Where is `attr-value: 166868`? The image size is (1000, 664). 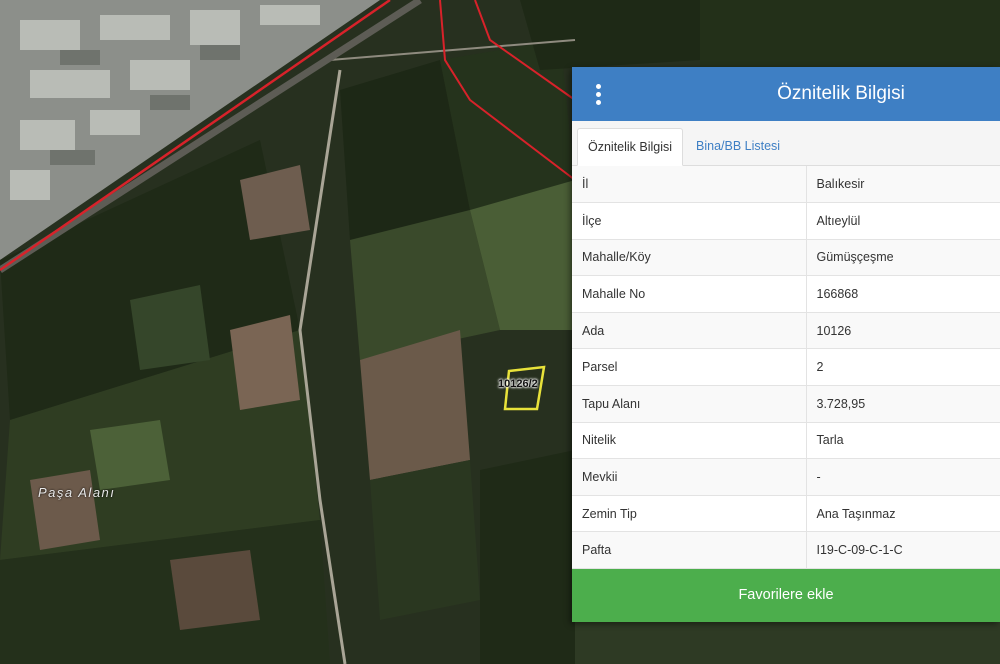
attr-value: 166868 is located at coordinates (903, 294).